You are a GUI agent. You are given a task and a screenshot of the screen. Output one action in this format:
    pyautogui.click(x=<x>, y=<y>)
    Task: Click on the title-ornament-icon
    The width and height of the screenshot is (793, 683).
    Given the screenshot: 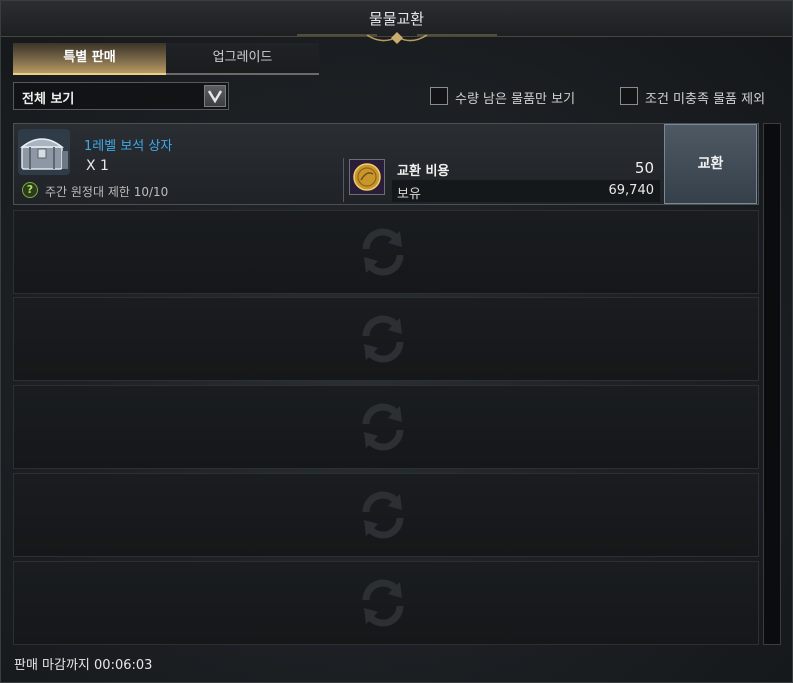 What is the action you would take?
    pyautogui.click(x=397, y=38)
    